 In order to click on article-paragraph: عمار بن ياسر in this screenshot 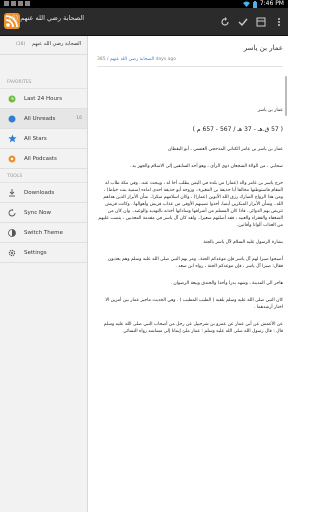, I will do `click(270, 110)`.